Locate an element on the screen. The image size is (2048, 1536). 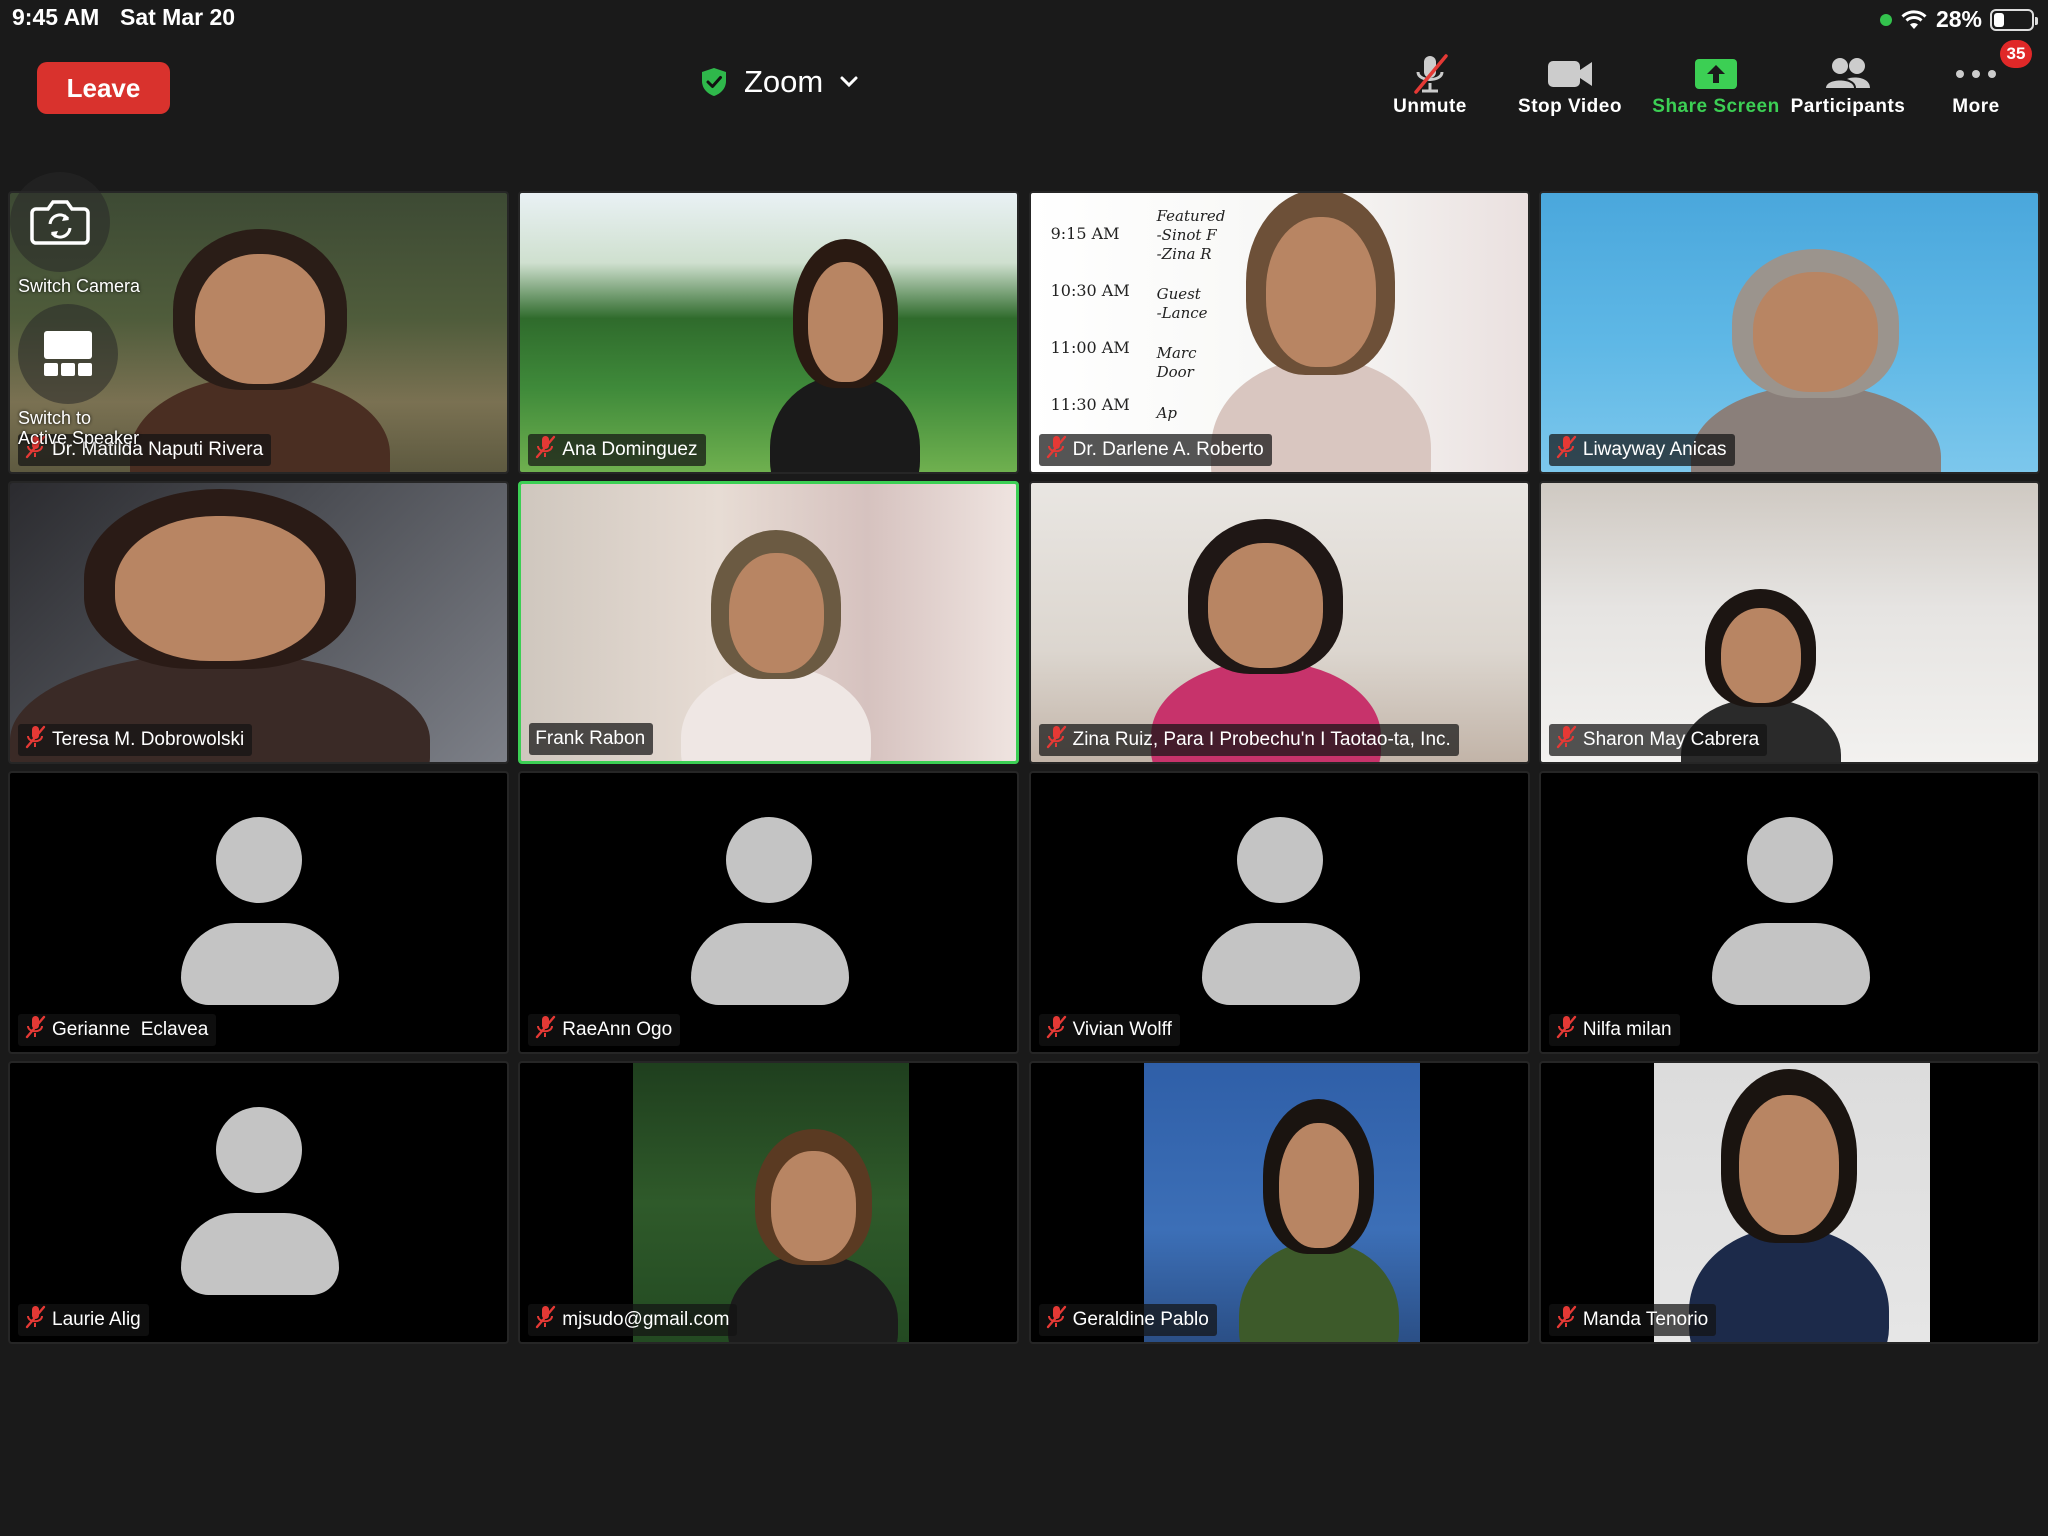
participant-name: RaeAnn Ogo is located at coordinates (617, 1029).